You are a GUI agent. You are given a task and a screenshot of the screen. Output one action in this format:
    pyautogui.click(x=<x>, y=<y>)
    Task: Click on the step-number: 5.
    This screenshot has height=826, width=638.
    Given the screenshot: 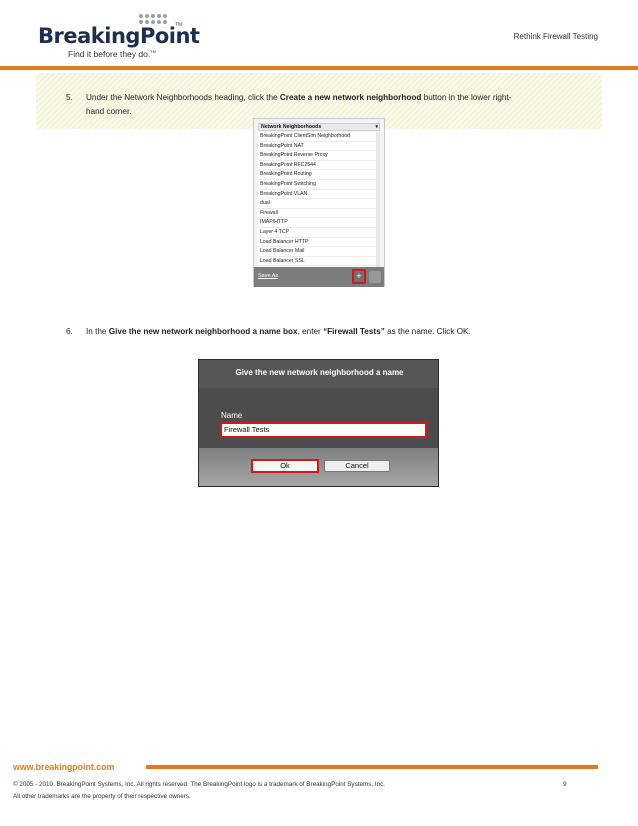 What is the action you would take?
    pyautogui.click(x=69, y=97)
    